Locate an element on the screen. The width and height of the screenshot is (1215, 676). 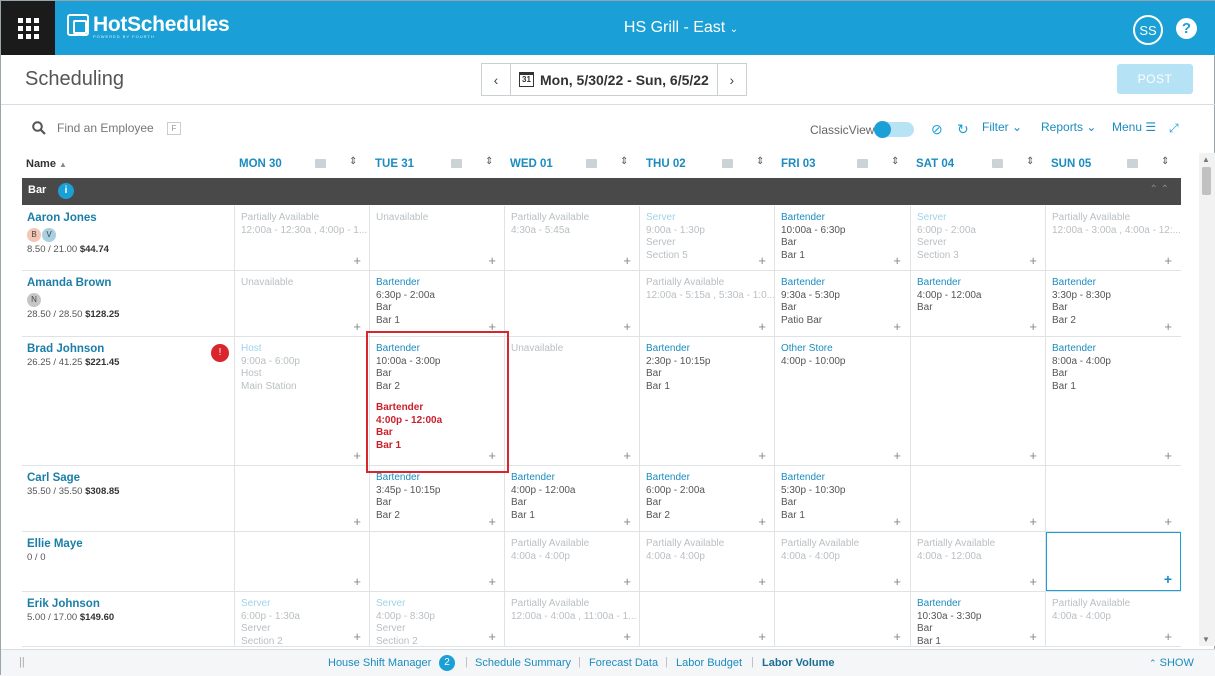
day-header: FRI 03 ⇕ is located at coordinates (846, 165).